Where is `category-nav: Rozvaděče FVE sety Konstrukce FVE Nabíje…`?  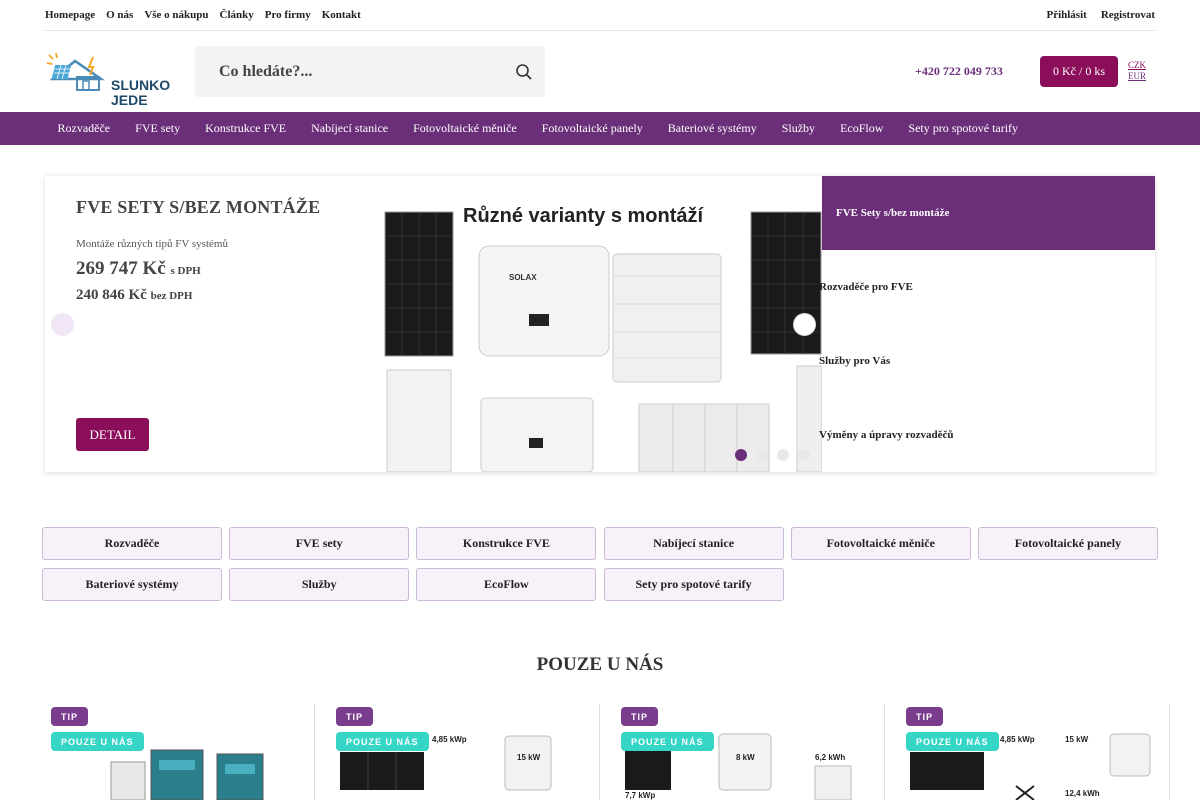
category-nav: Rozvaděče FVE sety Konstrukce FVE Nabíje… is located at coordinates (600, 128).